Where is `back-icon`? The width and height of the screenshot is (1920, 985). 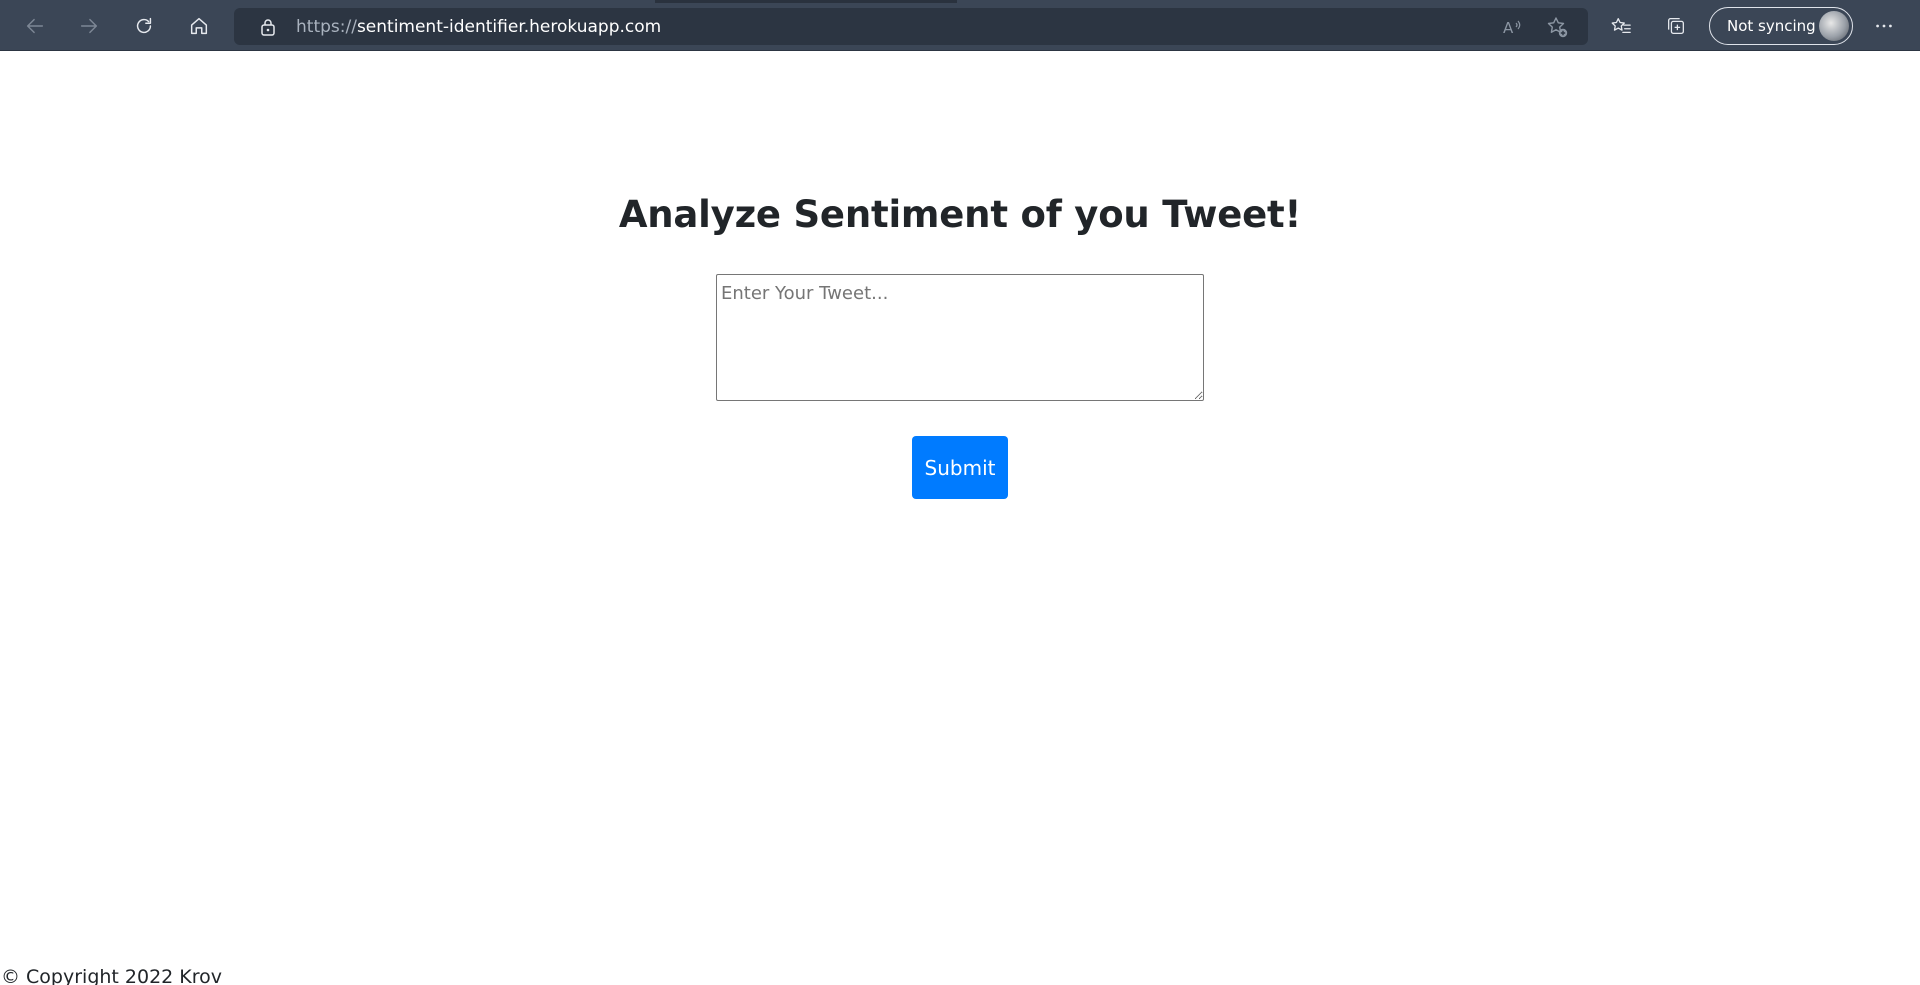 back-icon is located at coordinates (35, 26).